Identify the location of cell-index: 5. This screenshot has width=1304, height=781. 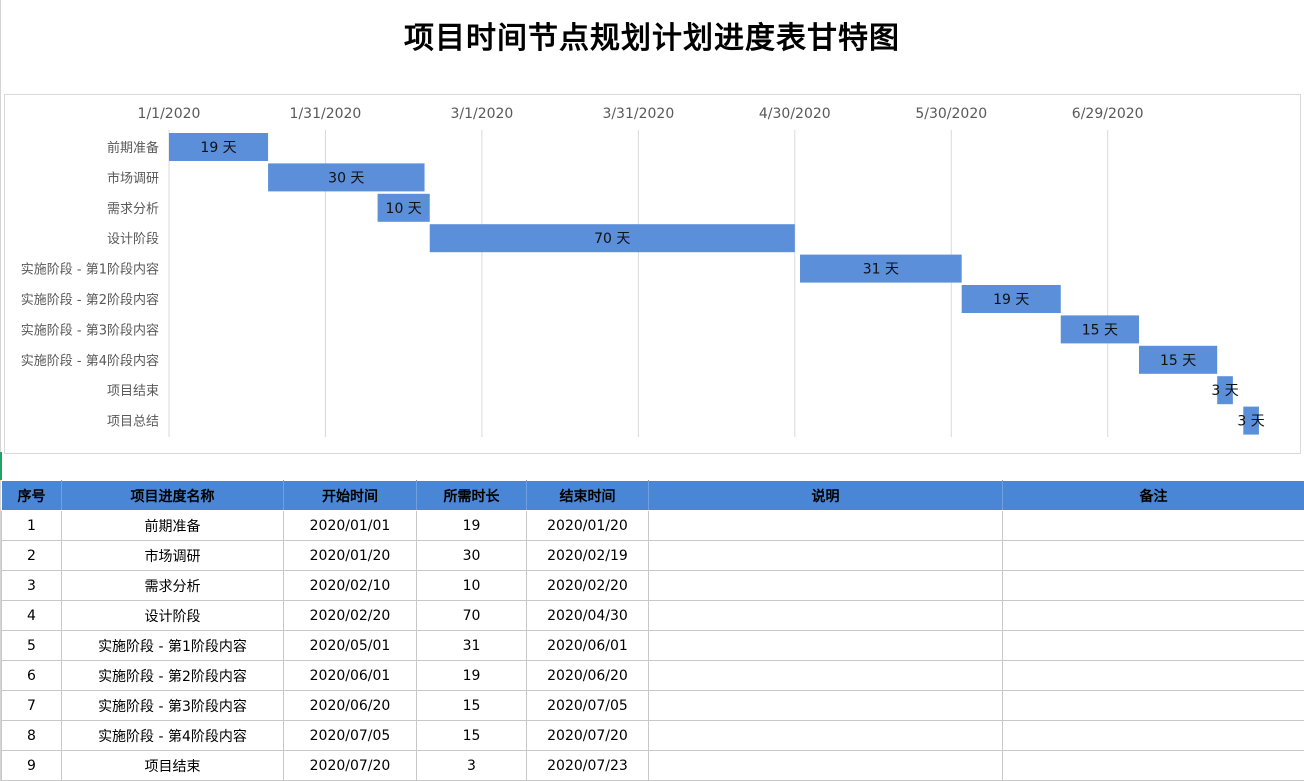
(31, 645).